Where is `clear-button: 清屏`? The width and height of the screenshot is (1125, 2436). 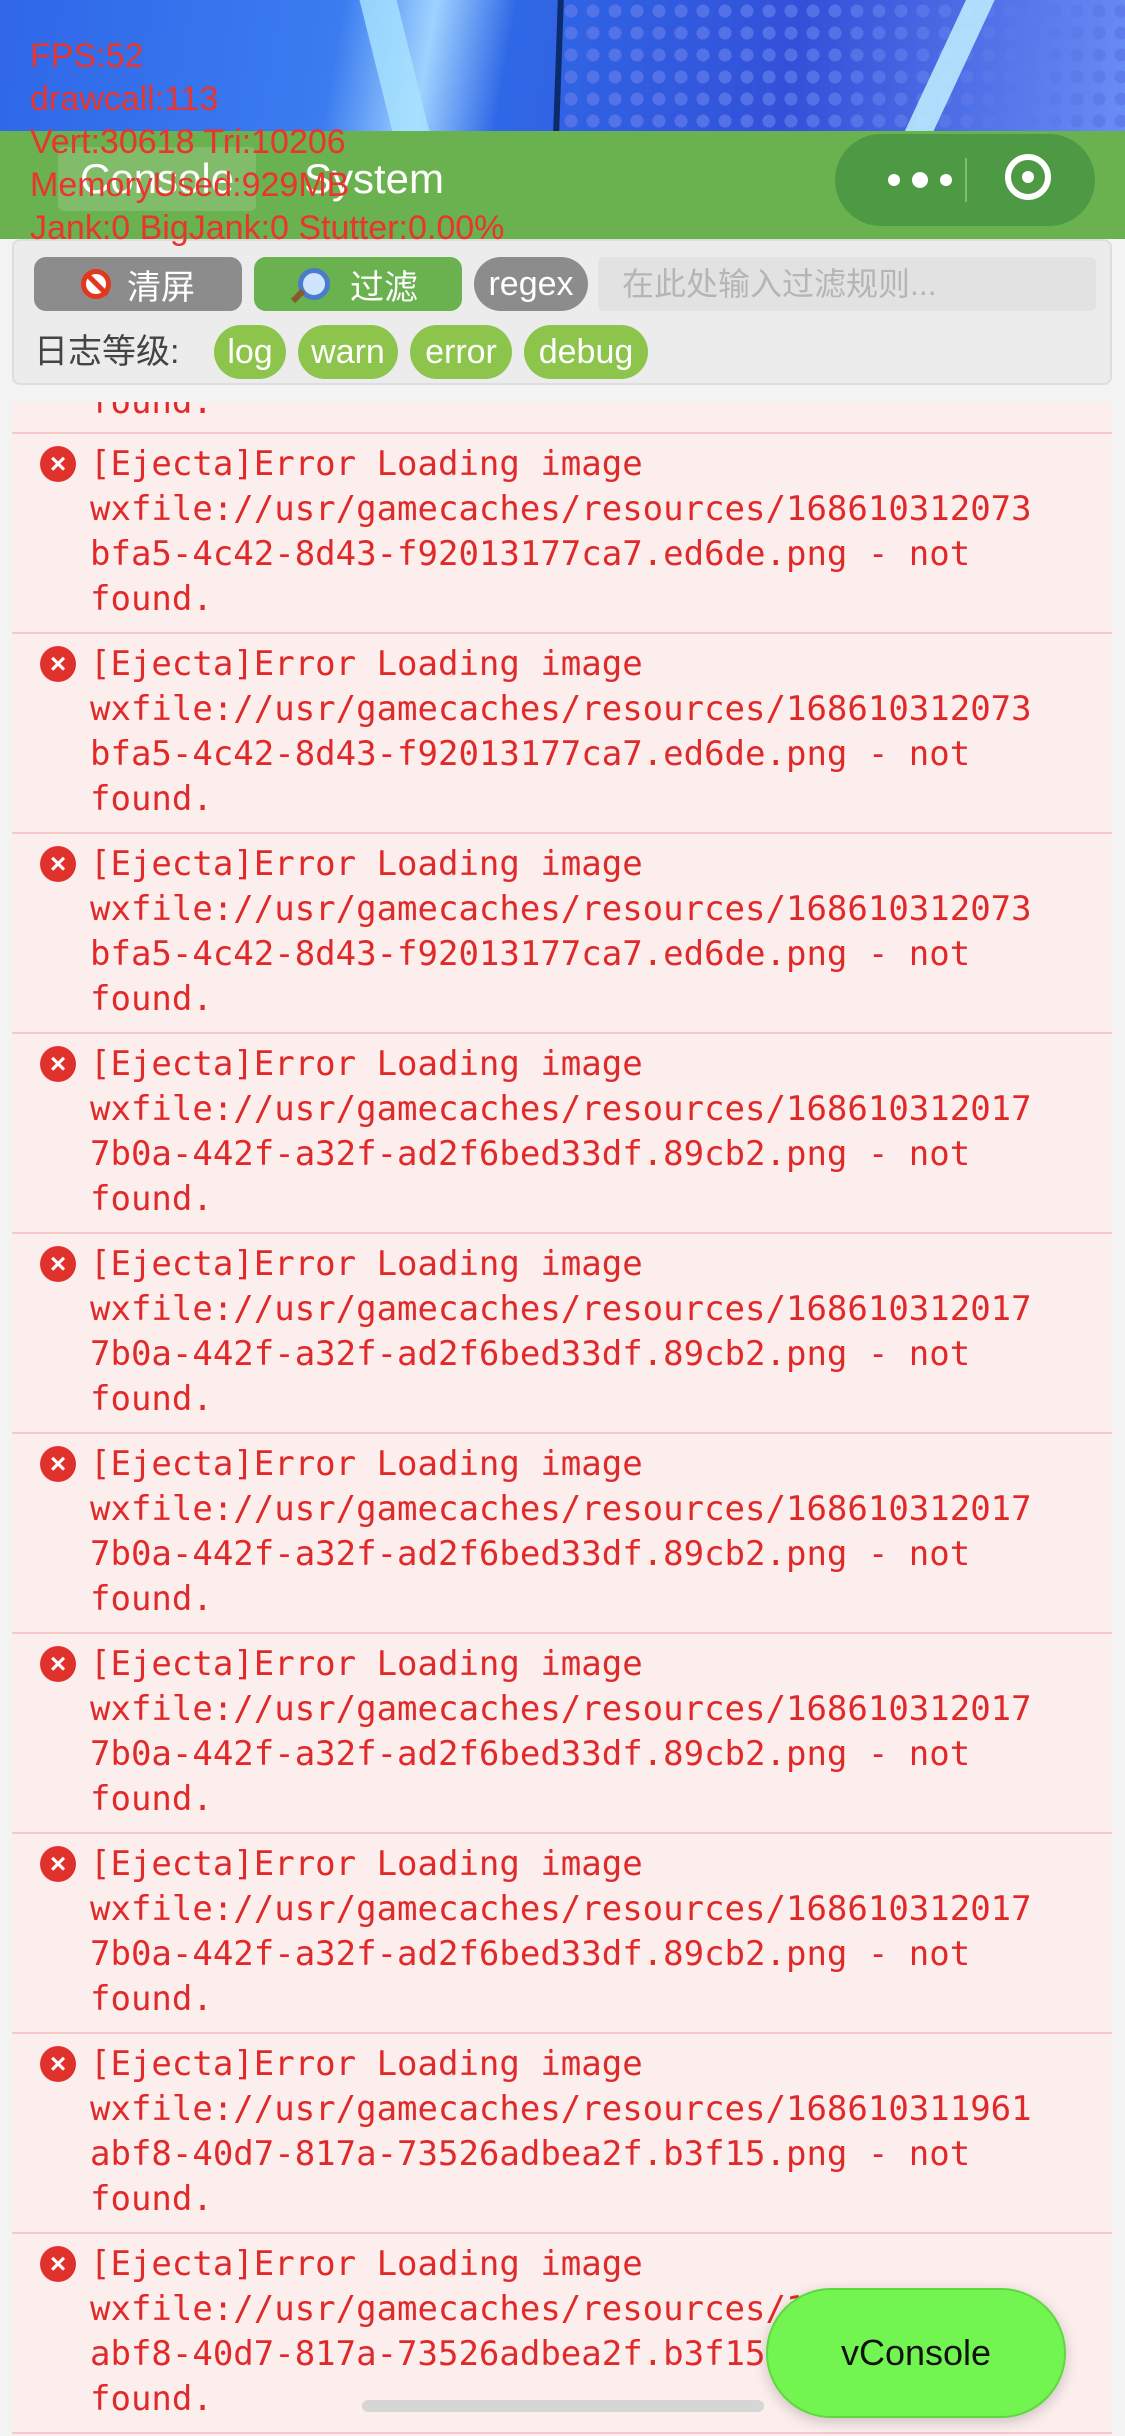 clear-button: 清屏 is located at coordinates (138, 284).